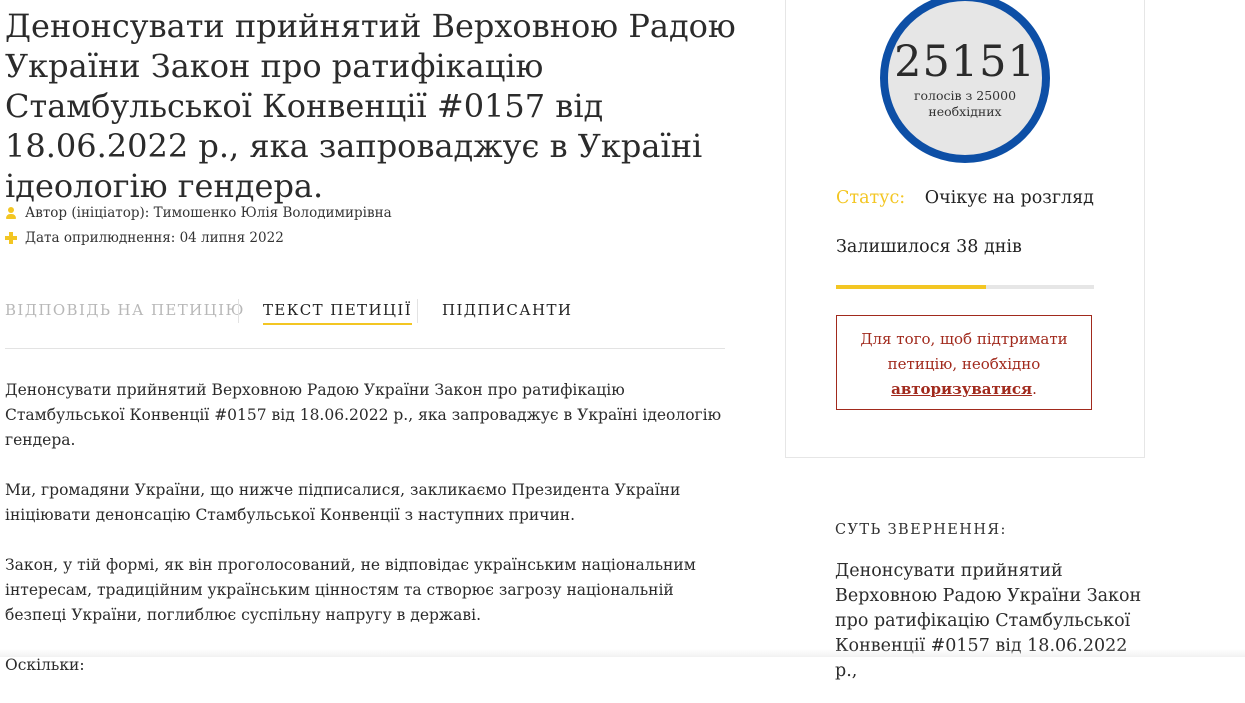 The height and width of the screenshot is (703, 1245). Describe the element at coordinates (154, 238) in the screenshot. I see `date-text: Дата оприлюднення: 04 липня 2022` at that location.